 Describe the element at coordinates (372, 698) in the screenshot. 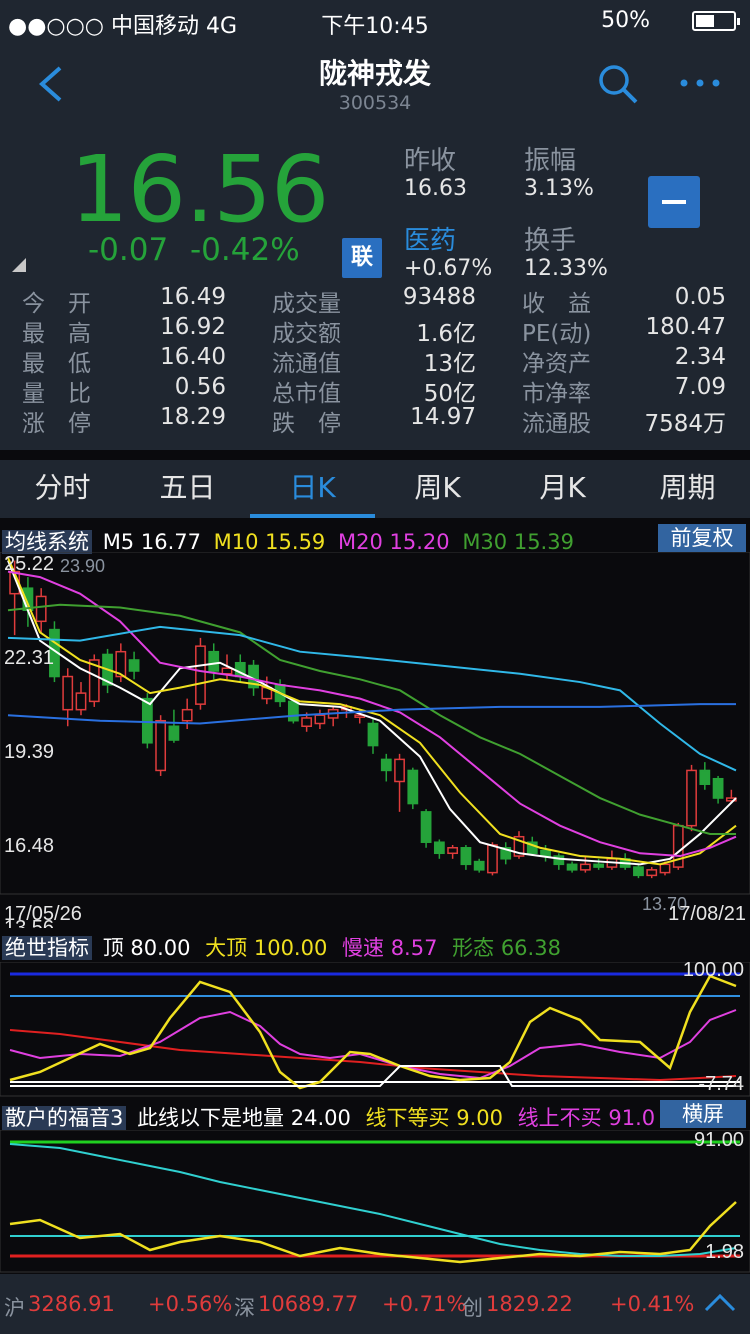

I see `long-ma-line` at that location.